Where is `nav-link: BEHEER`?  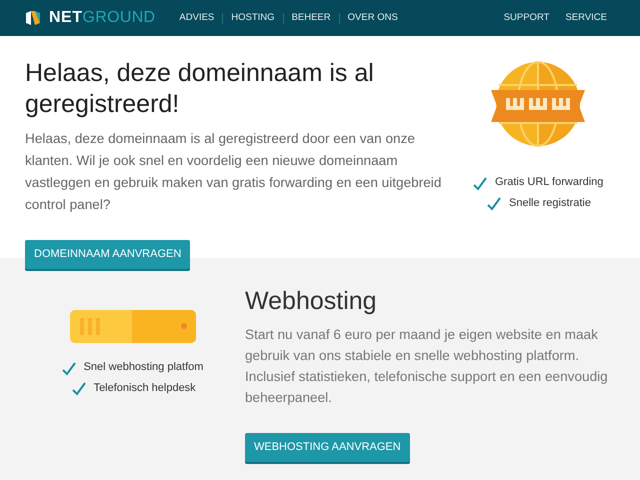
nav-link: BEHEER is located at coordinates (311, 18).